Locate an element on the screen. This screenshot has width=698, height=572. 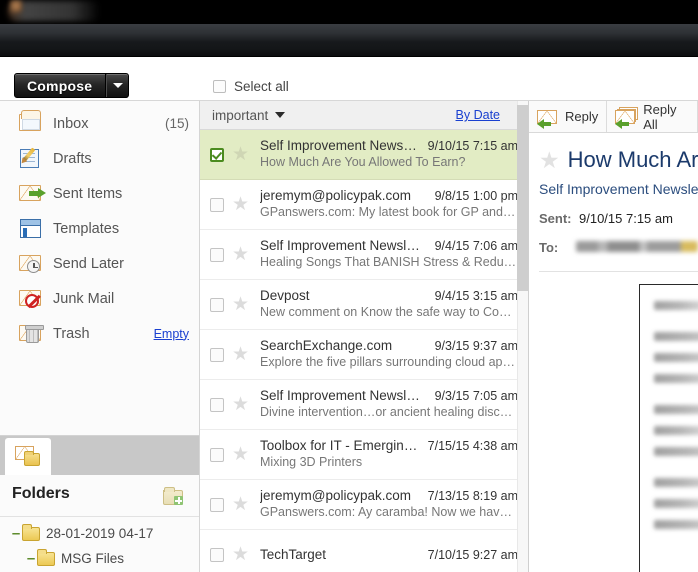
row-date: 9/4/15 3:15 am is located at coordinates (476, 296).